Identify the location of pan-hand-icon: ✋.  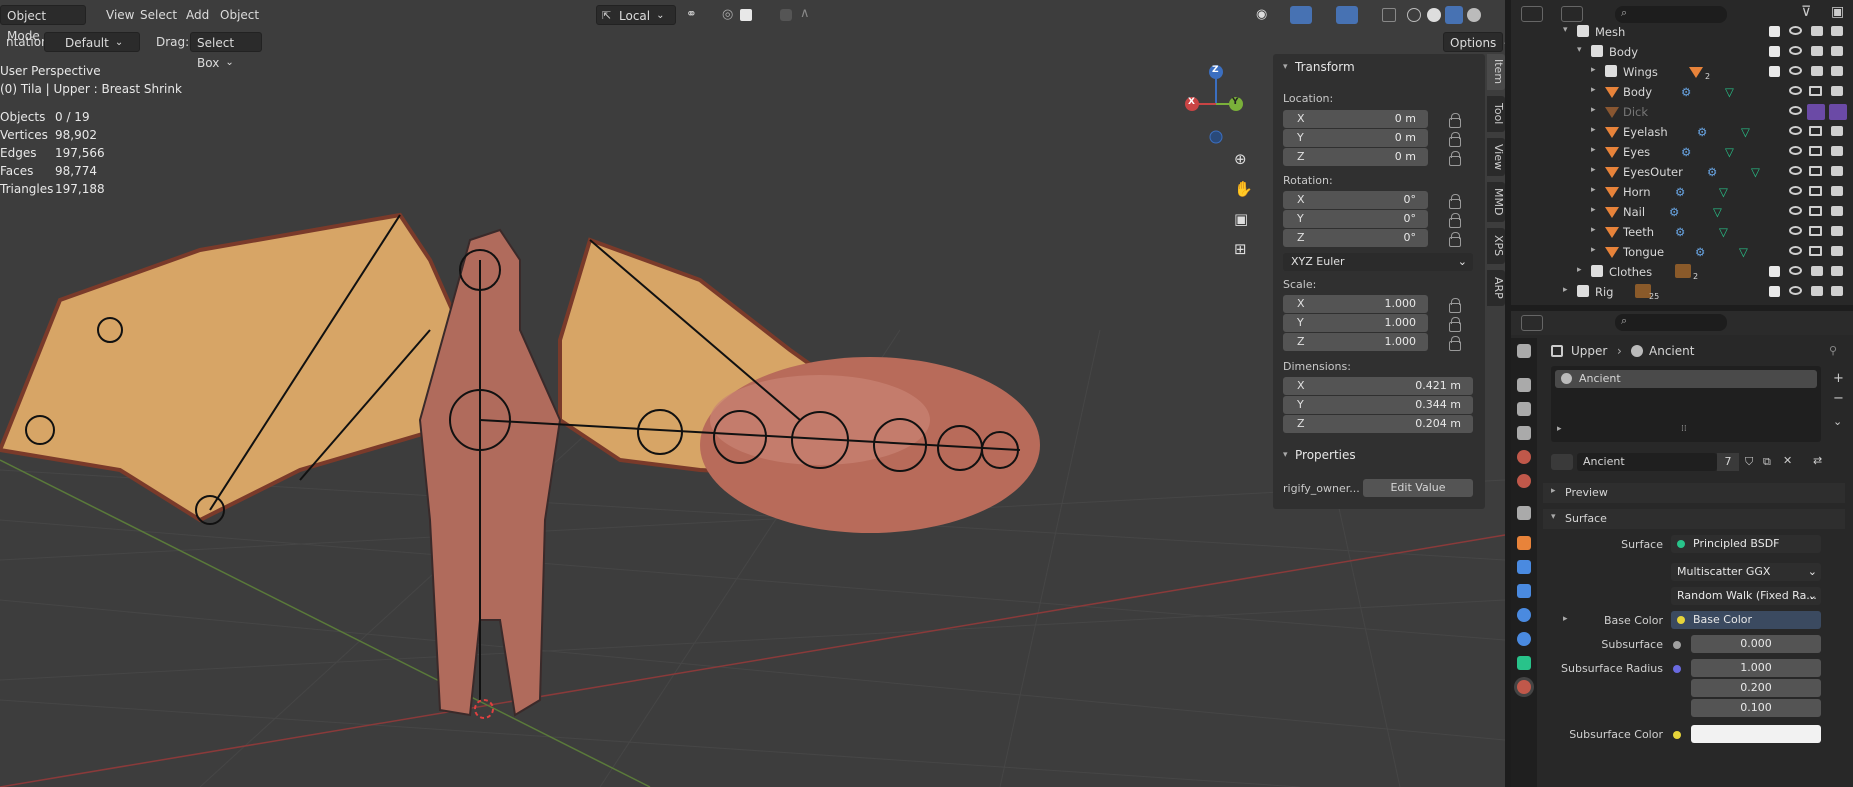
(1243, 189).